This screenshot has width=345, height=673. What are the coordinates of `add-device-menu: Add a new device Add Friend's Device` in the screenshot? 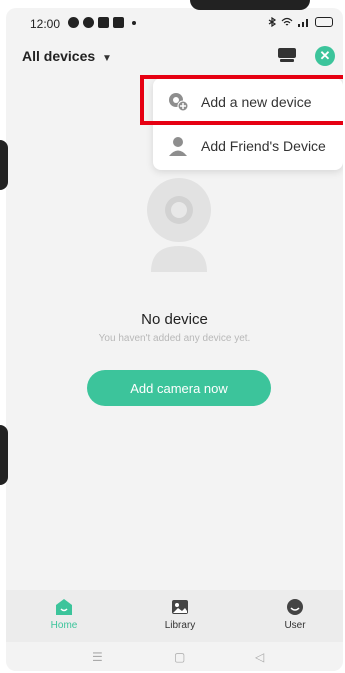 It's located at (248, 124).